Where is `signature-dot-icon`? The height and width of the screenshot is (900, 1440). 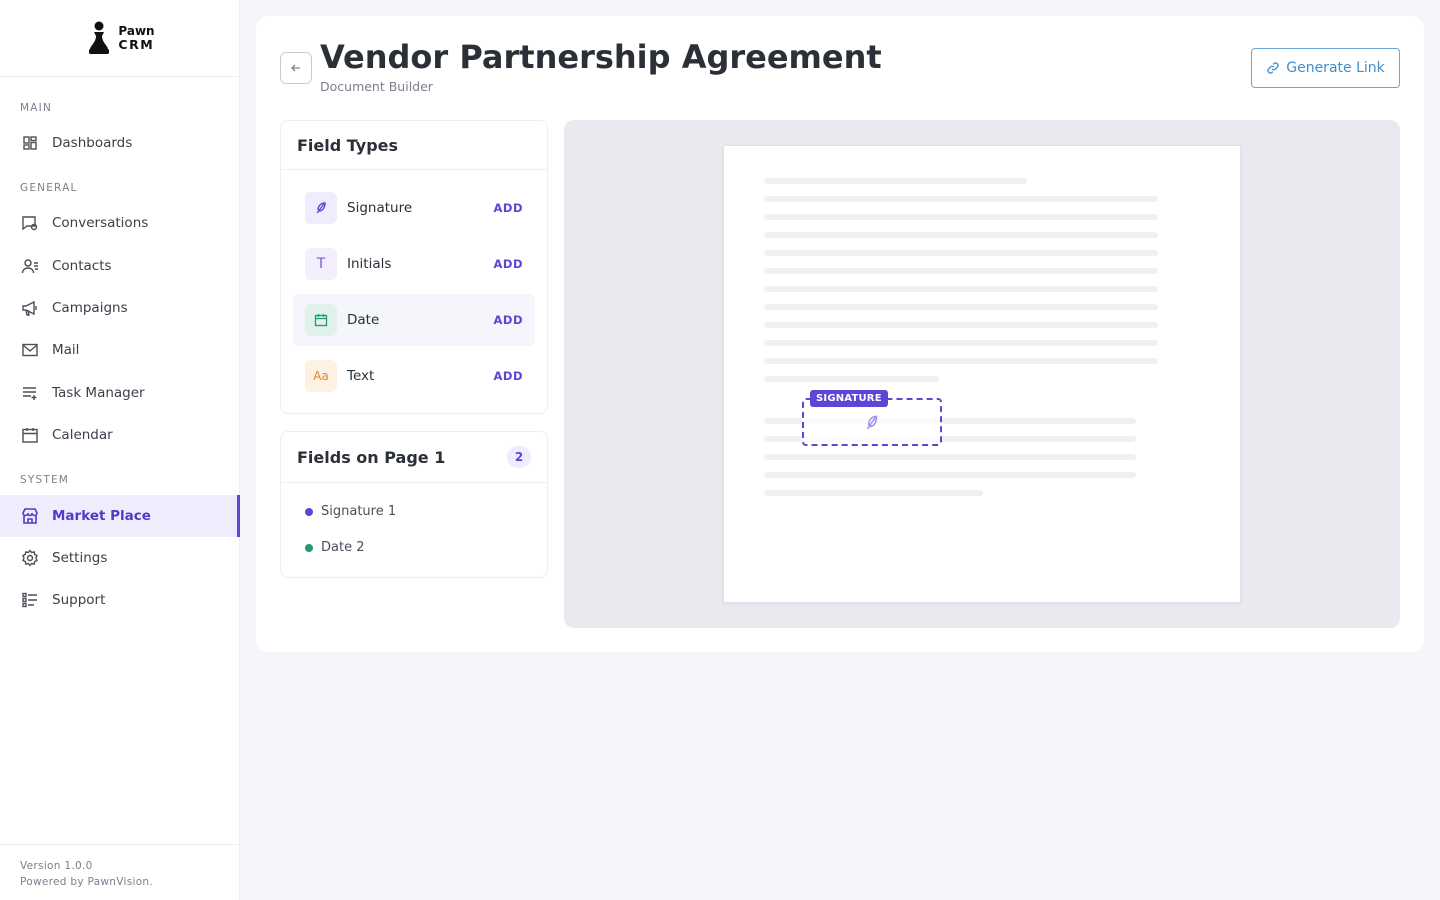
signature-dot-icon is located at coordinates (309, 511).